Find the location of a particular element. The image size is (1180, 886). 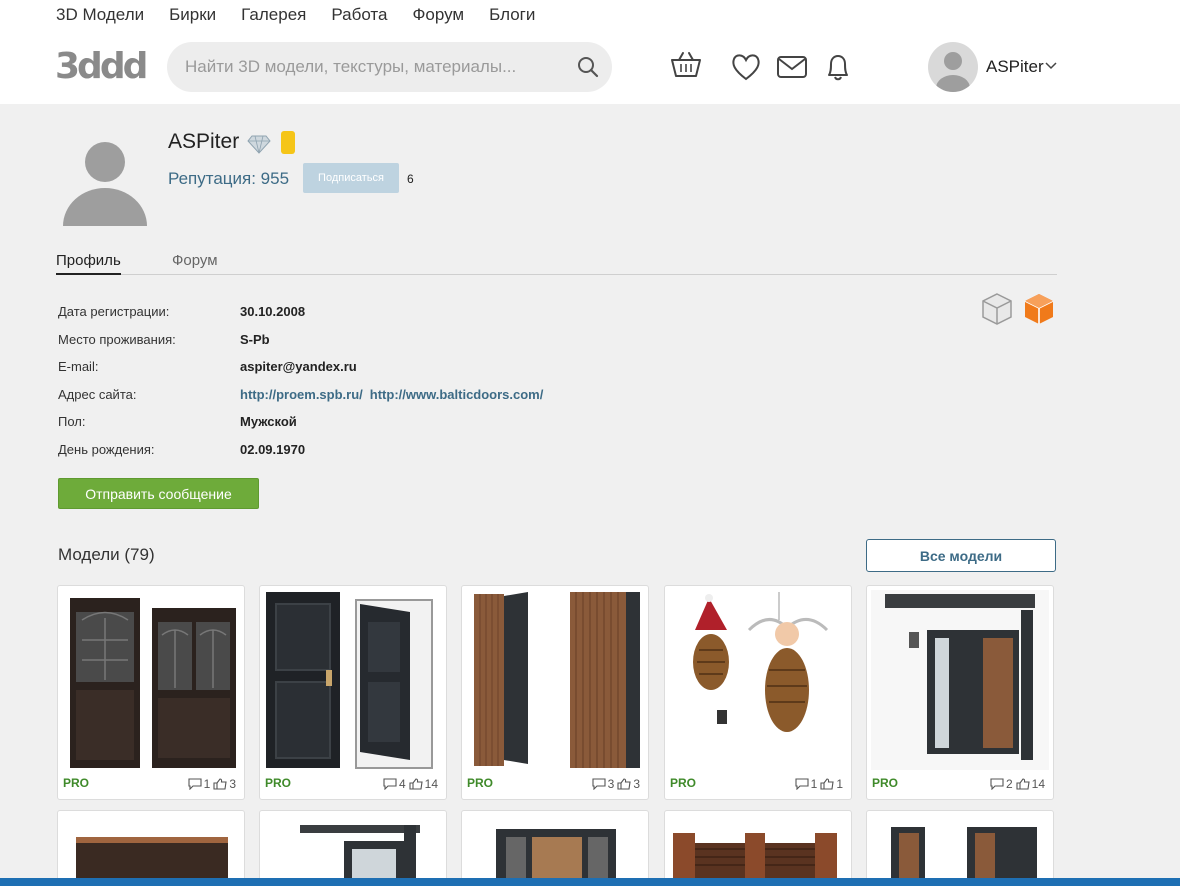

basket-icon is located at coordinates (686, 67).